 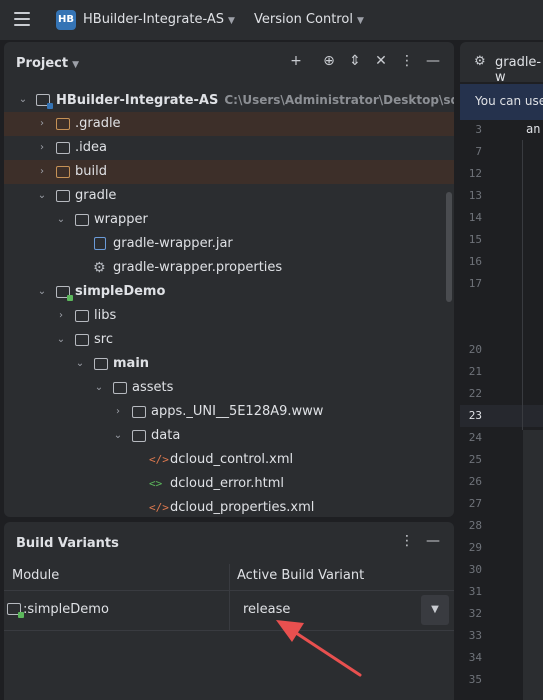 I want to click on tree-item-idea: › .idea, so click(x=229, y=148).